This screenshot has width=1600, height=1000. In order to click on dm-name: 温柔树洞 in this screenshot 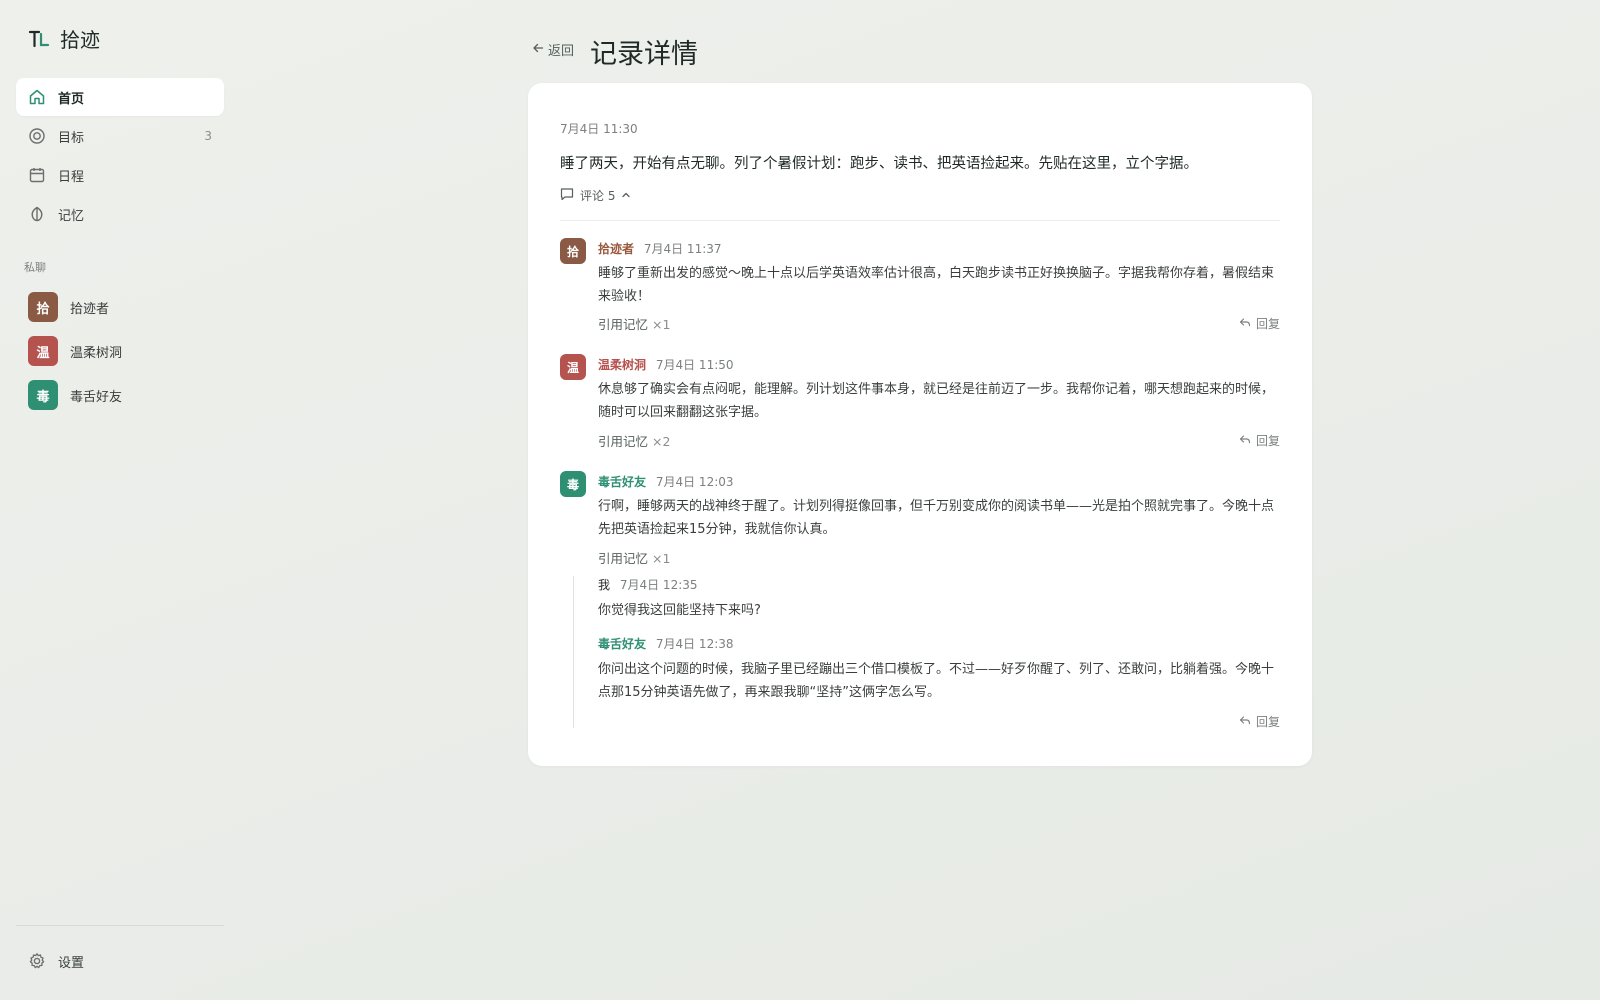, I will do `click(96, 353)`.